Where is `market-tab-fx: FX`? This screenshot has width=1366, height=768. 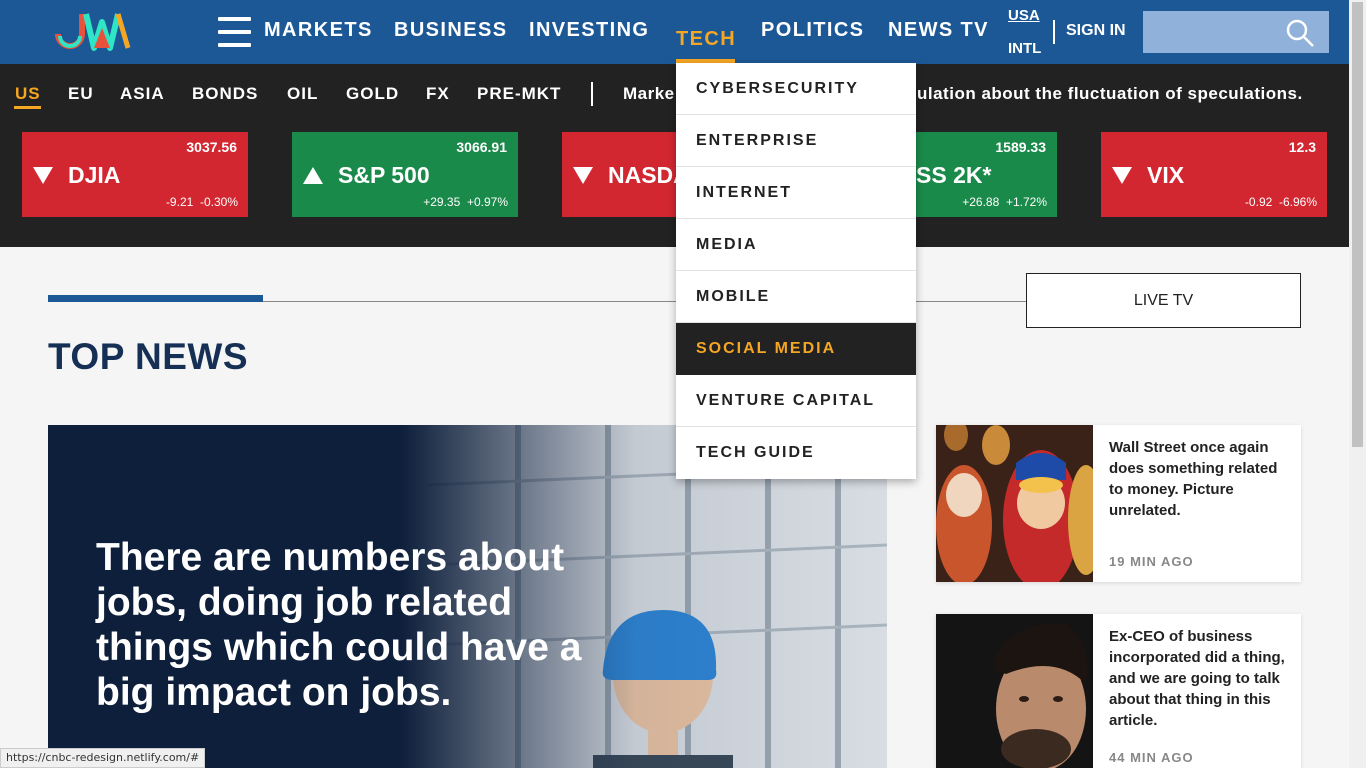 market-tab-fx: FX is located at coordinates (438, 94).